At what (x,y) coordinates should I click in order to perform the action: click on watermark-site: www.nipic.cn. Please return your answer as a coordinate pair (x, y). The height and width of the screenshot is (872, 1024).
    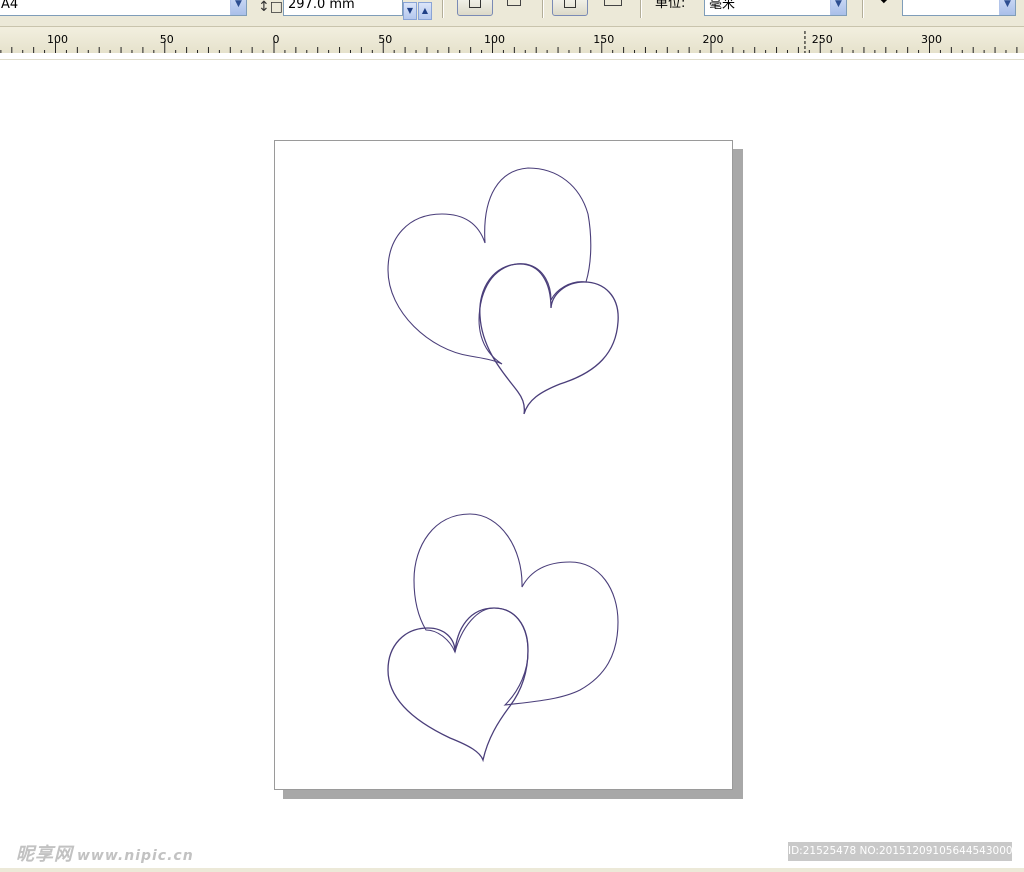
    Looking at the image, I should click on (135, 856).